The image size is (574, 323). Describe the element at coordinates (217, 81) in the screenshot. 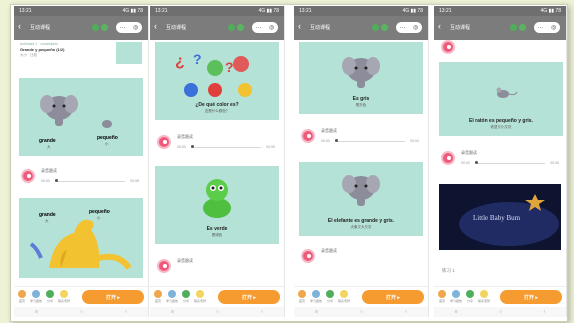

I see `color-question-card: ¿ ? ? ¿De qué color es? 这是什么颜色？` at that location.